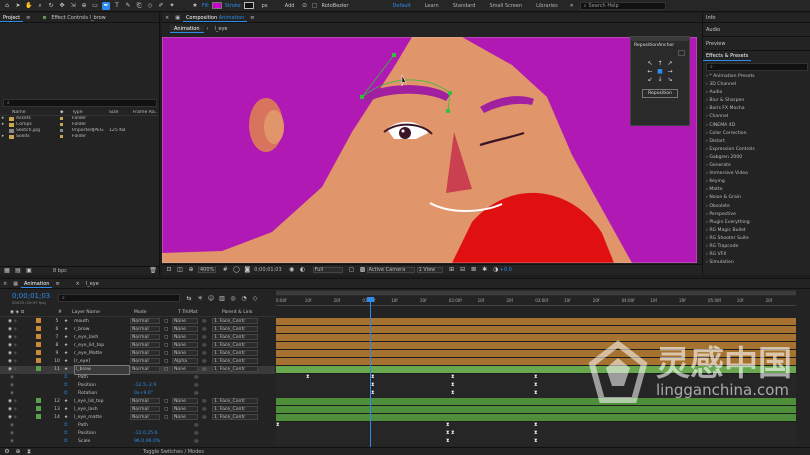 Image resolution: width=810 pixels, height=455 pixels. I want to click on eraser-tool-icon: ◇, so click(150, 6).